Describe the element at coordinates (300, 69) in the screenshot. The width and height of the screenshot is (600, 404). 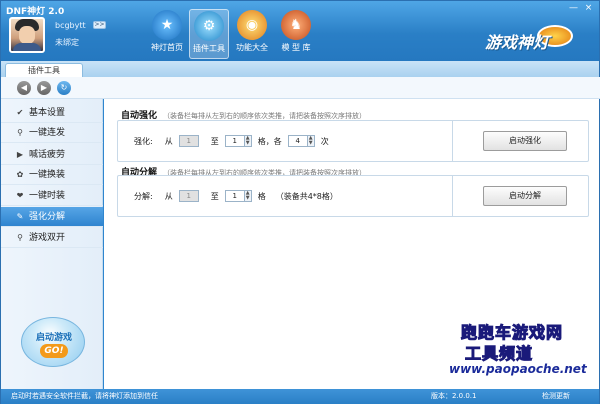
I see `tab-strip: 插件工具` at that location.